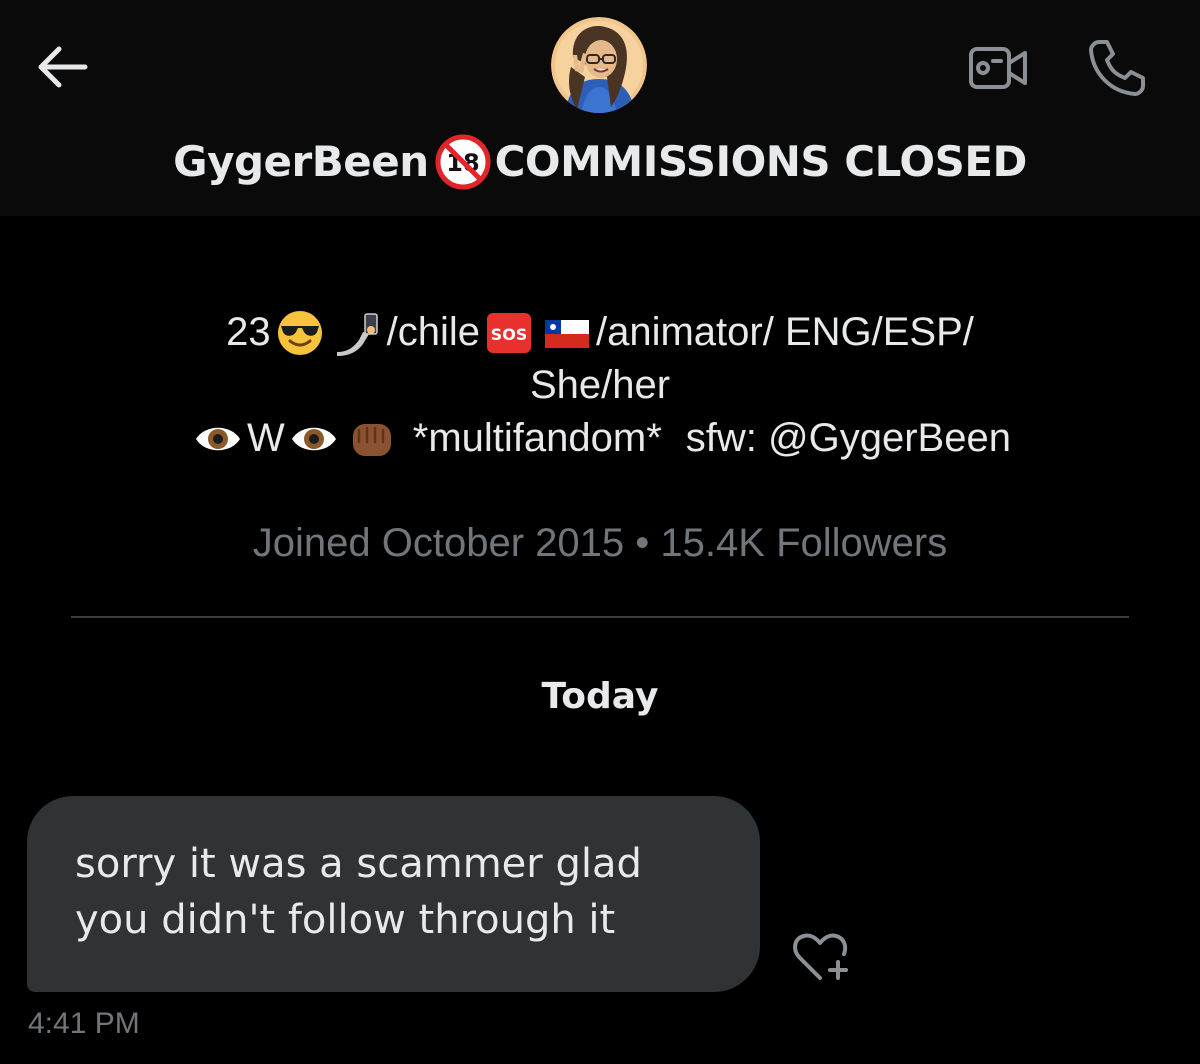 The image size is (1200, 1064). What do you see at coordinates (358, 864) in the screenshot?
I see `message-text-line: sorry it was a scammer glad` at bounding box center [358, 864].